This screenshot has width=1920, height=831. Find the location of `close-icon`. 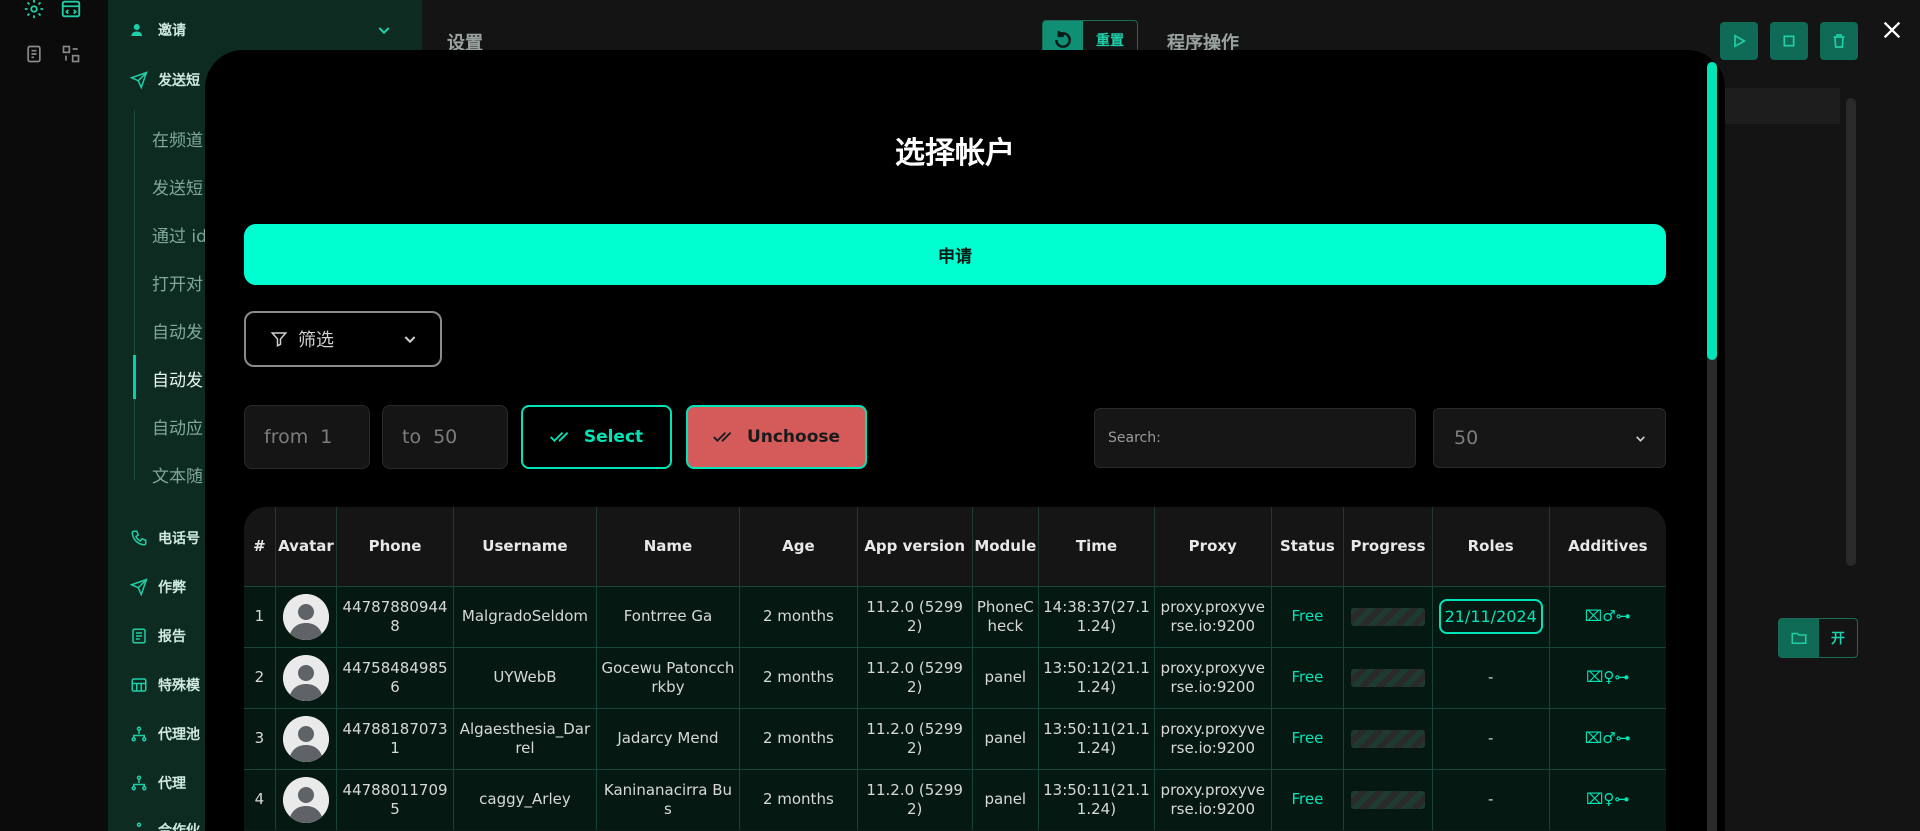

close-icon is located at coordinates (1892, 30).